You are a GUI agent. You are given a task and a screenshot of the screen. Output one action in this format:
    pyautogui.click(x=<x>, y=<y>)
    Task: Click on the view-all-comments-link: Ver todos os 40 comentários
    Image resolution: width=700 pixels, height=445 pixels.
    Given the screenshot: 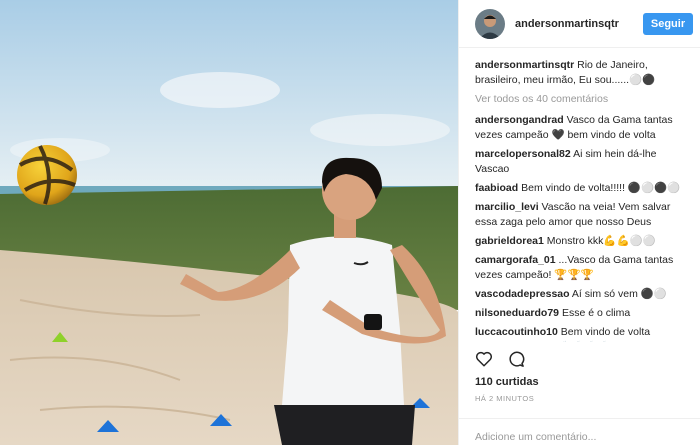 What is the action you would take?
    pyautogui.click(x=583, y=99)
    